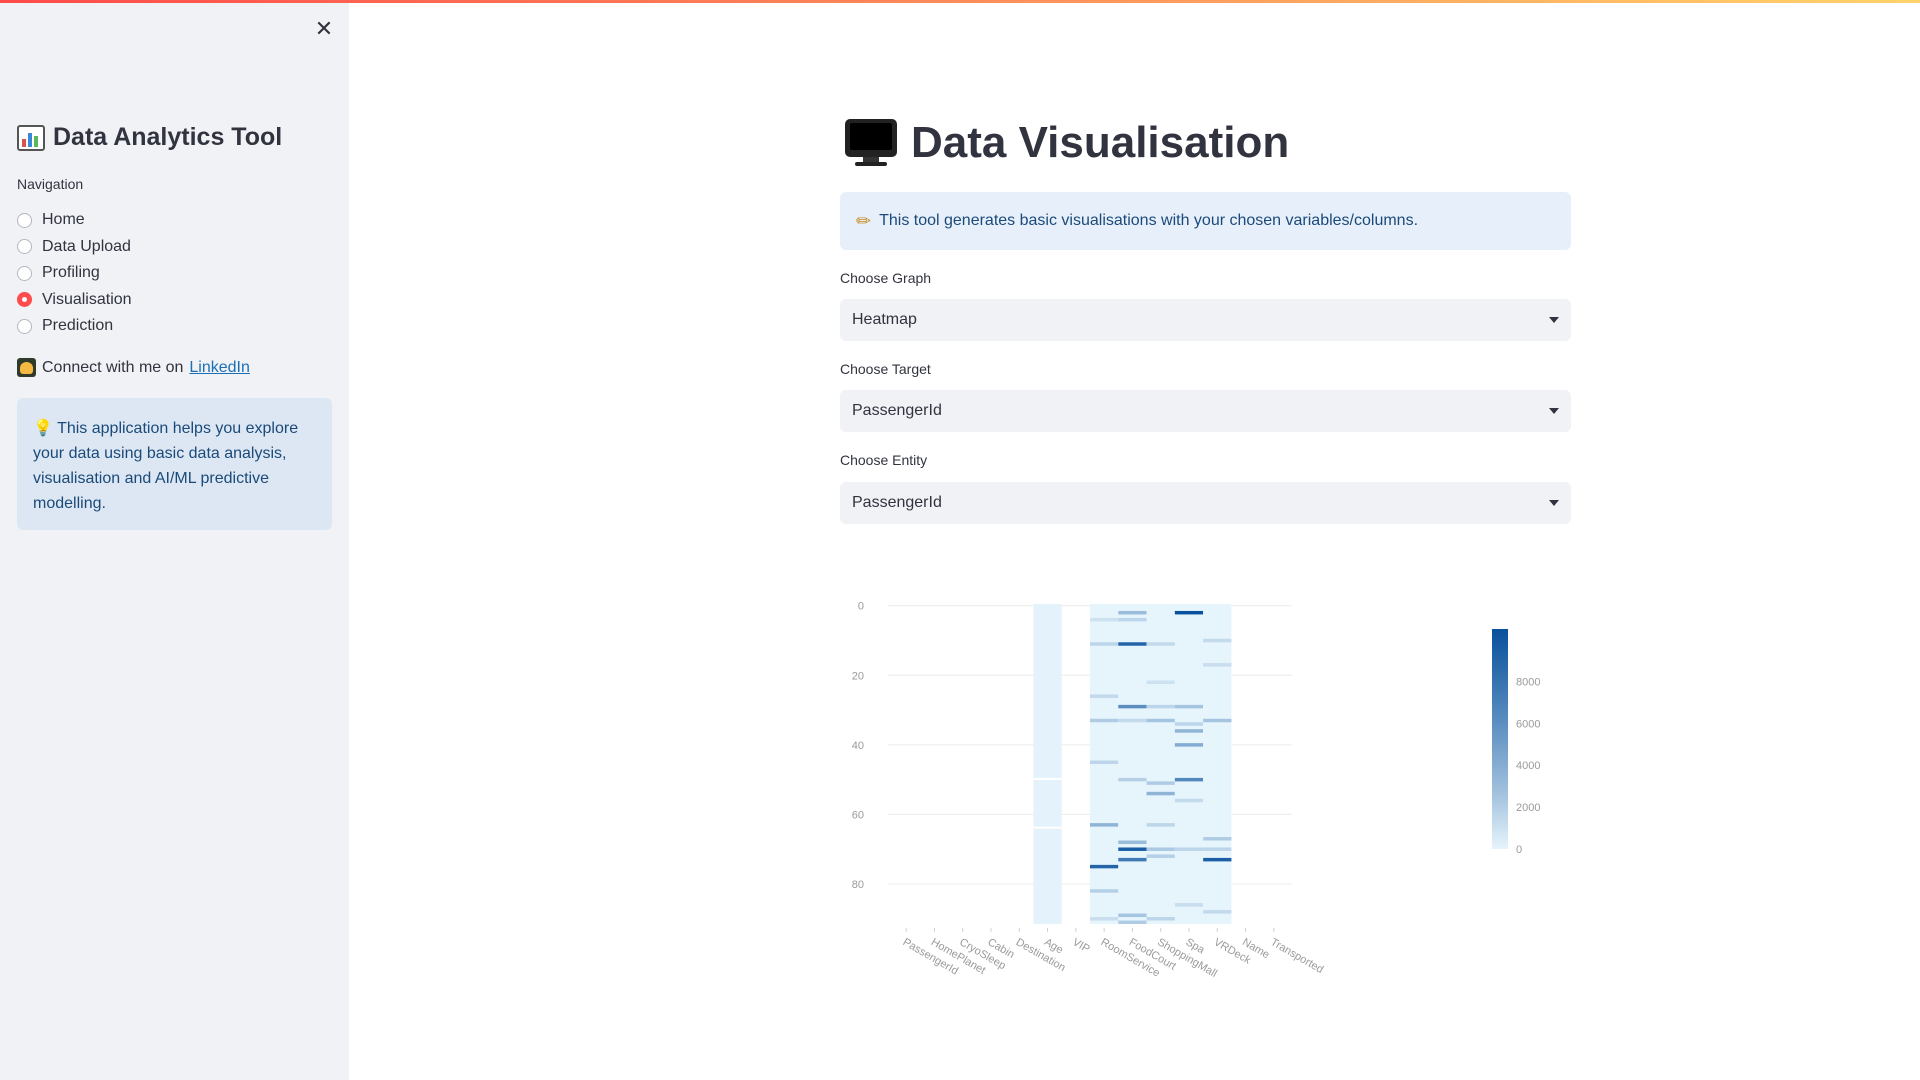 This screenshot has width=1920, height=1080. What do you see at coordinates (1080, 945) in the screenshot?
I see `x-tick-label: VIP` at bounding box center [1080, 945].